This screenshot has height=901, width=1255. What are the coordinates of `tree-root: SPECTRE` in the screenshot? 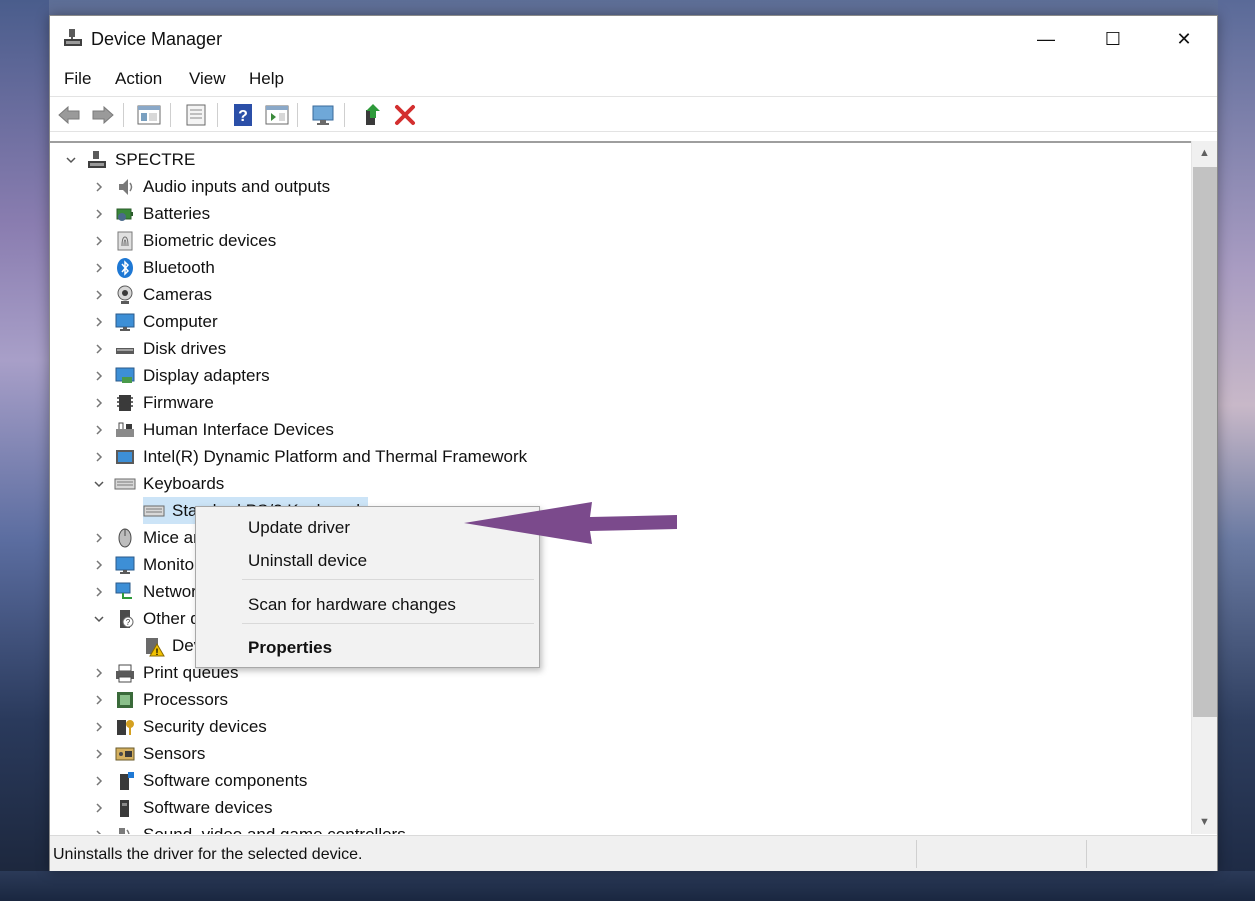 It's located at (129, 159).